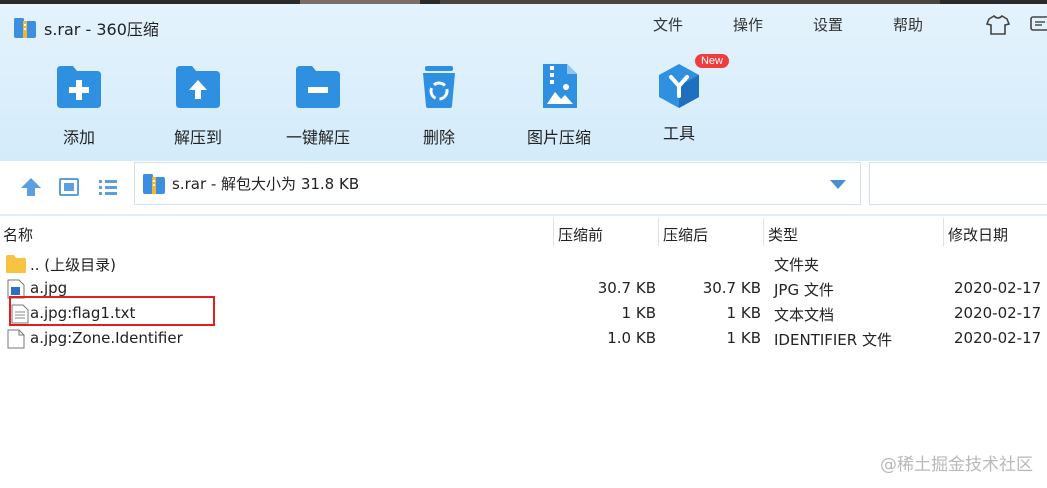 The width and height of the screenshot is (1047, 488). Describe the element at coordinates (838, 184) in the screenshot. I see `chevron-down-icon` at that location.